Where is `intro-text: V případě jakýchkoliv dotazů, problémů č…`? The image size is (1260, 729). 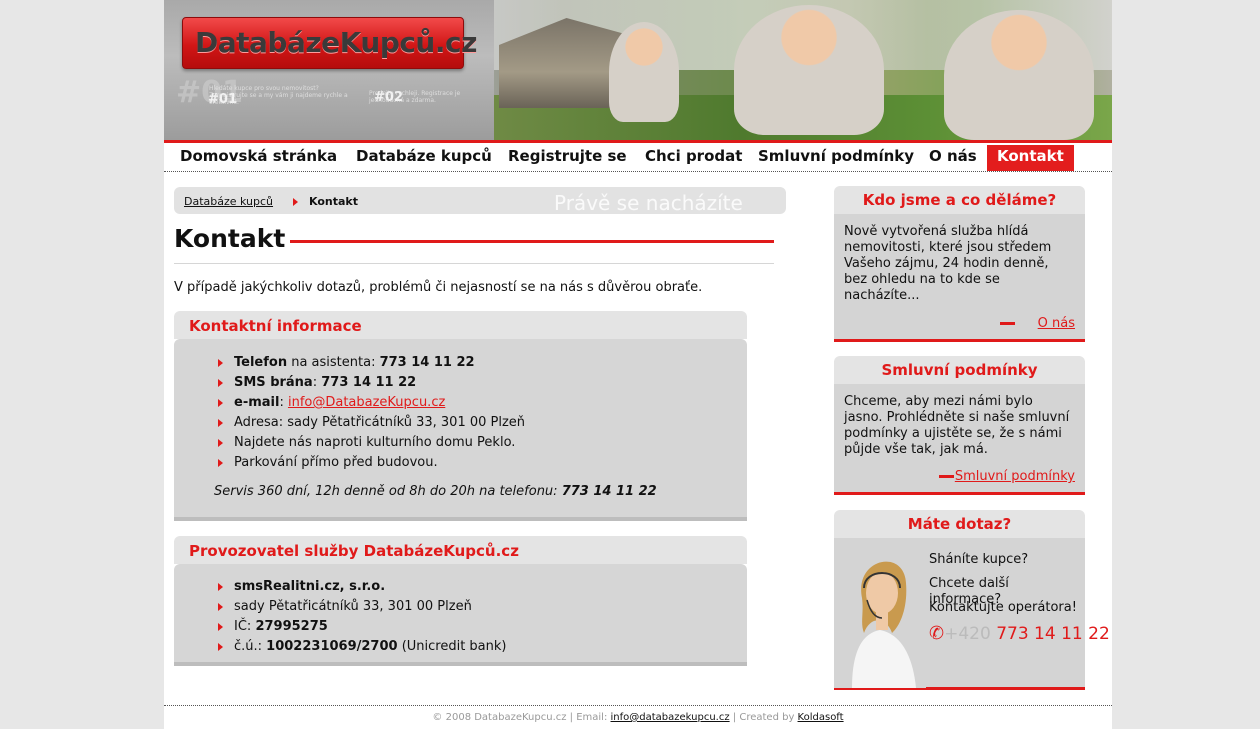
intro-text: V případě jakýchkoliv dotazů, problémů č… is located at coordinates (438, 287).